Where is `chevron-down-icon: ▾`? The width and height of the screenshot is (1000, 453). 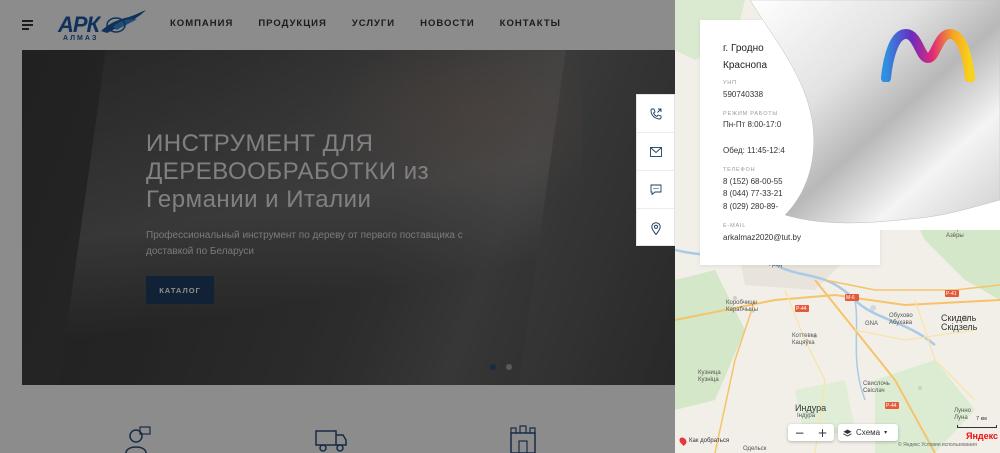 chevron-down-icon: ▾ is located at coordinates (886, 433).